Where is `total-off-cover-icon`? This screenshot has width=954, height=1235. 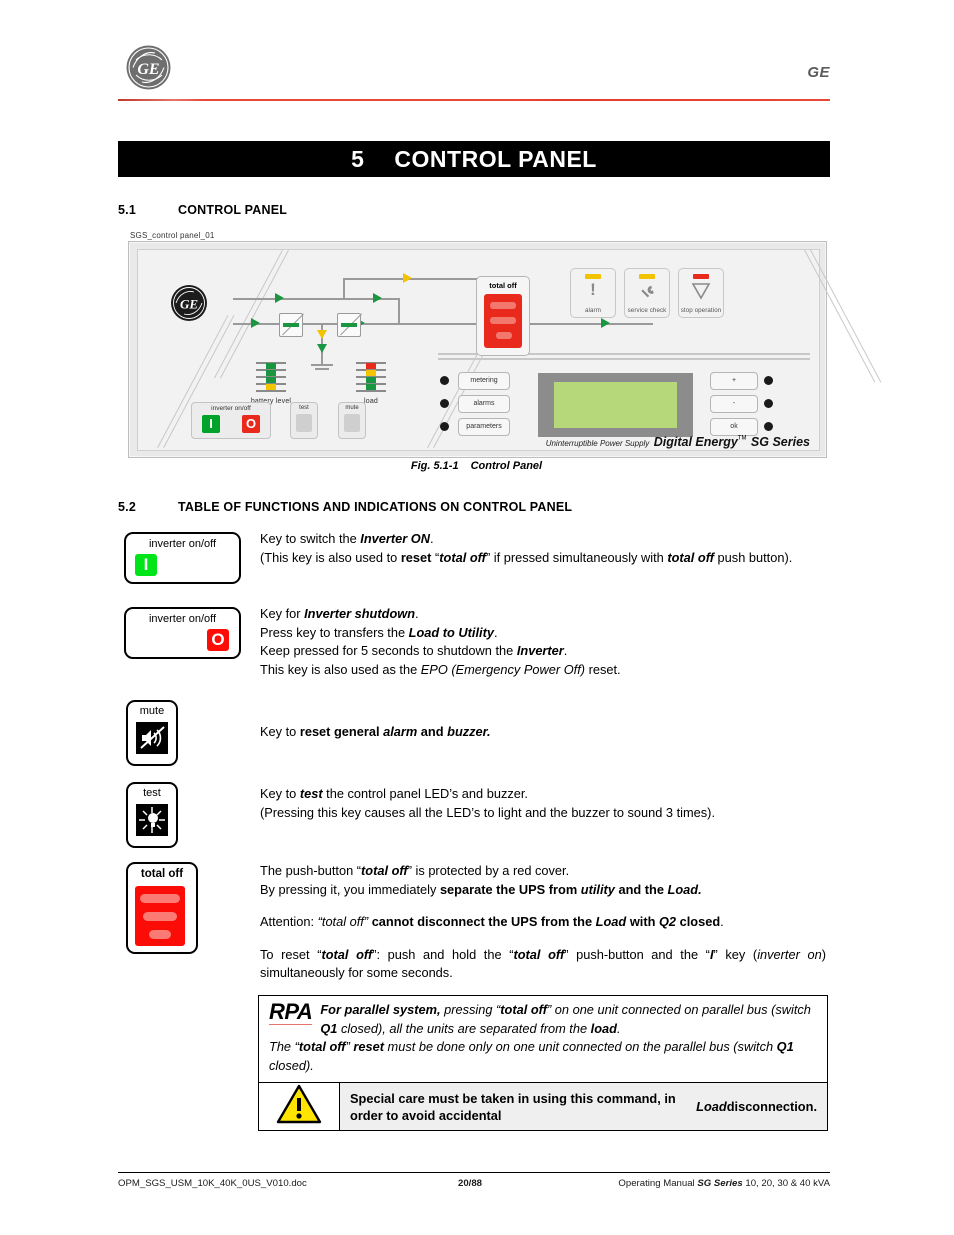
total-off-cover-icon is located at coordinates (160, 916).